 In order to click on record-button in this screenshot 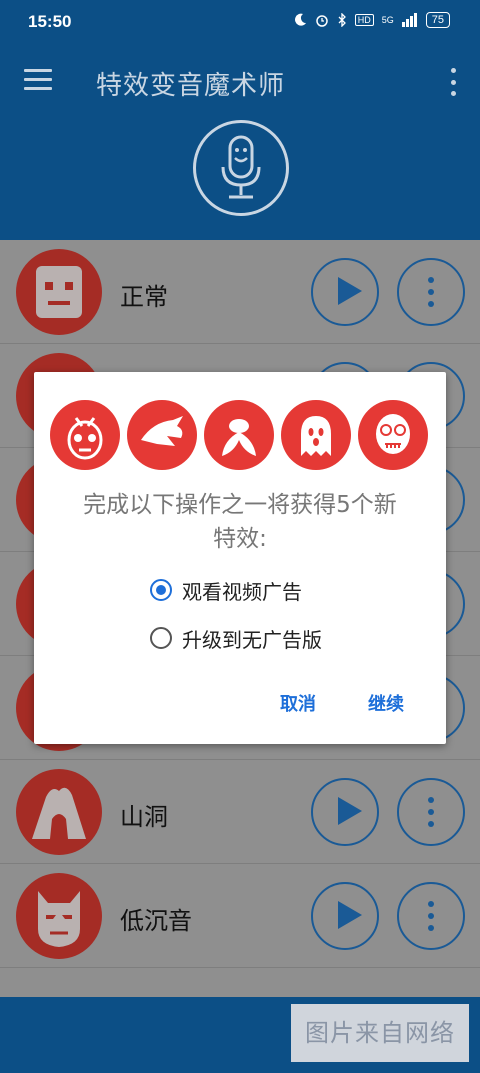, I will do `click(241, 168)`.